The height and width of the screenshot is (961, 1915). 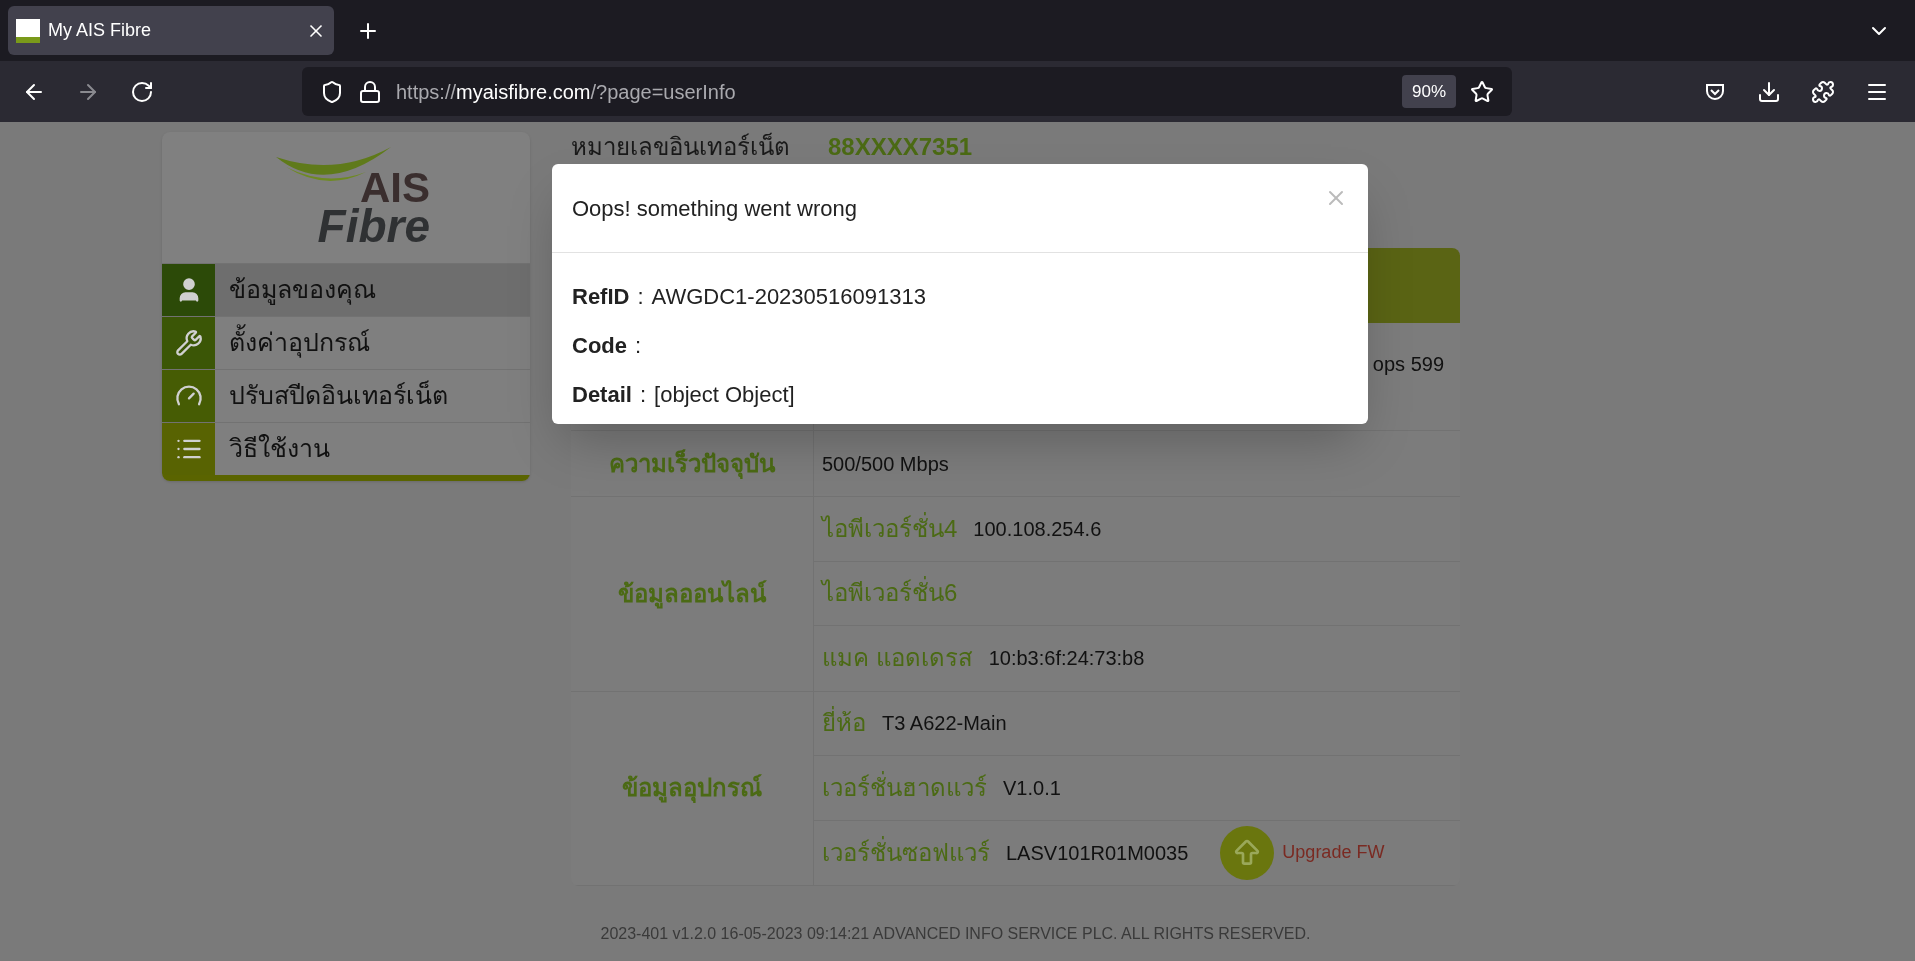 What do you see at coordinates (892, 91) in the screenshot?
I see `url-text: https://myaisfibre.com/?page=userInfo` at bounding box center [892, 91].